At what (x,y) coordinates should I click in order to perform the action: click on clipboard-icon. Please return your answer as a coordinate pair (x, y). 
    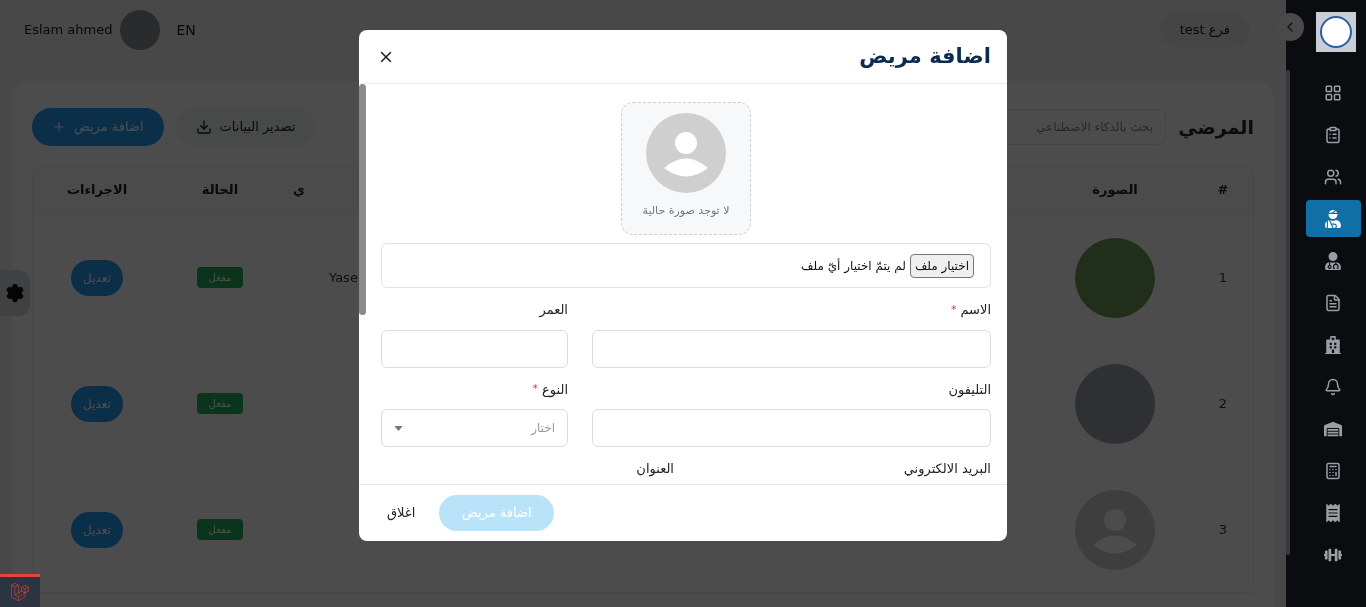
    Looking at the image, I should click on (1333, 134).